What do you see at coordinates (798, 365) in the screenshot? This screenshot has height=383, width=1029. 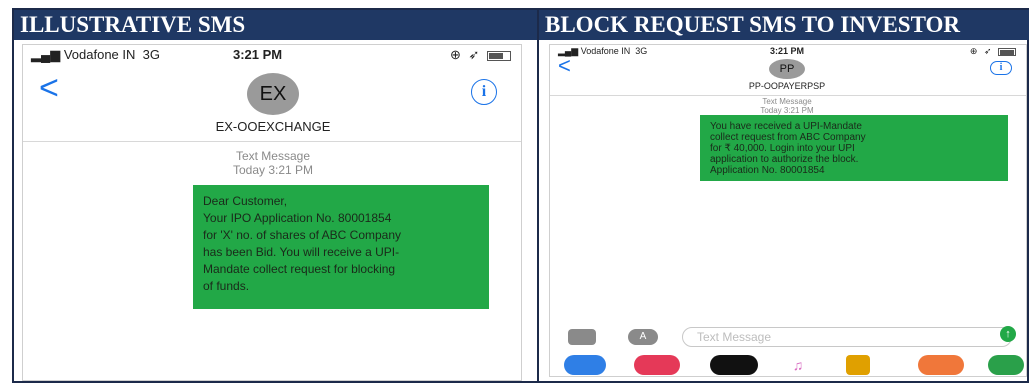 I see `music-app-icon: ♫` at bounding box center [798, 365].